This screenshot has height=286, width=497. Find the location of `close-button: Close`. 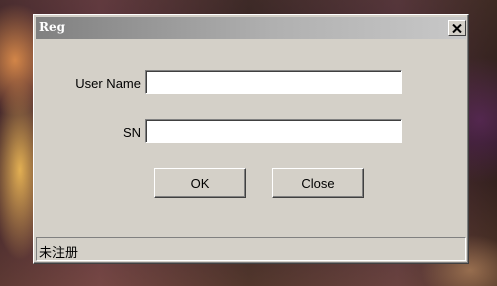

close-button: Close is located at coordinates (318, 183).